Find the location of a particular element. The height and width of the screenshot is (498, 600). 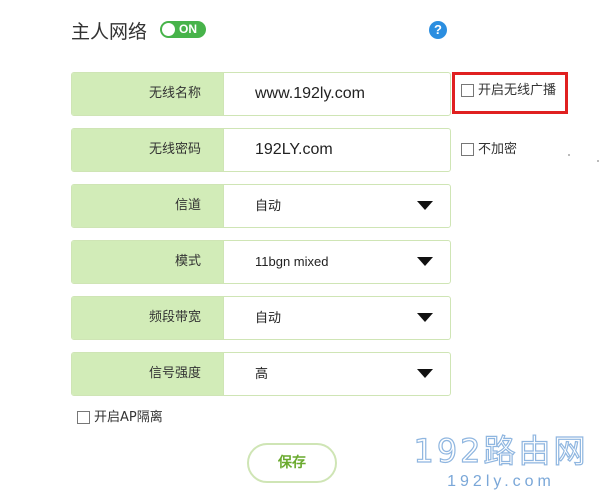

watermark-logo: 192路由网 192ly.com is located at coordinates (500, 460).